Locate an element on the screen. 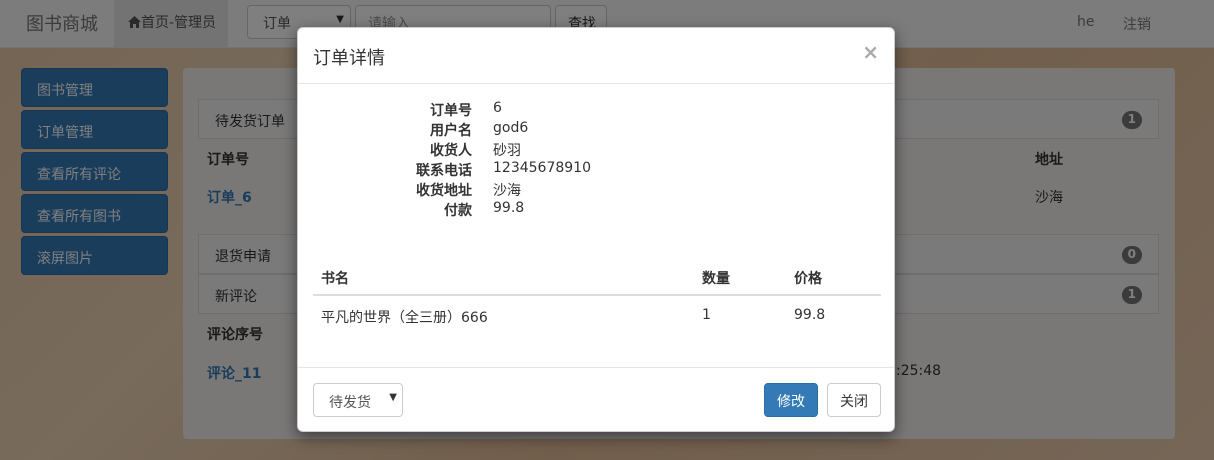  detail-row-phone: 联系电话 12345678910 is located at coordinates (596, 170).